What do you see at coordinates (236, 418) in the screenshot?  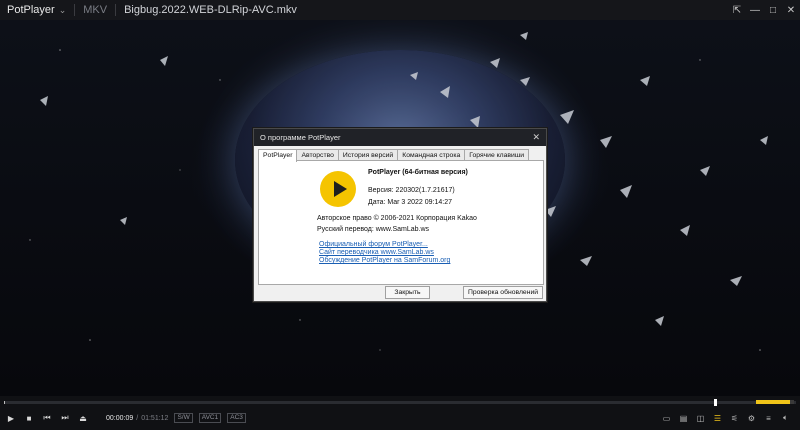 I see `audio-codec-badge: AC3` at bounding box center [236, 418].